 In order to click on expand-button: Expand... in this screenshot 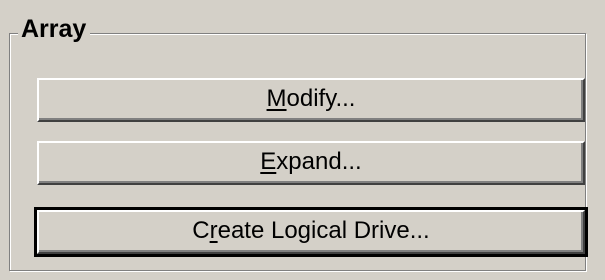, I will do `click(311, 163)`.